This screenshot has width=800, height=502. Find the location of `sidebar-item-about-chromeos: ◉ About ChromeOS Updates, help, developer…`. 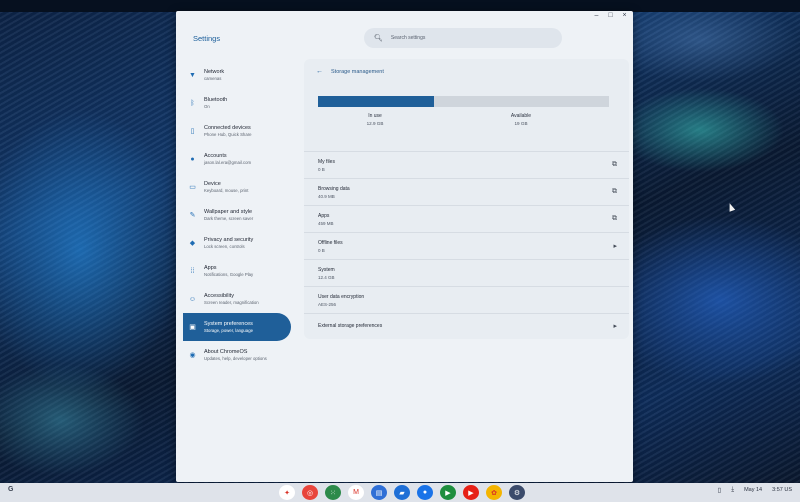

sidebar-item-about-chromeos: ◉ About ChromeOS Updates, help, developer… is located at coordinates (237, 355).